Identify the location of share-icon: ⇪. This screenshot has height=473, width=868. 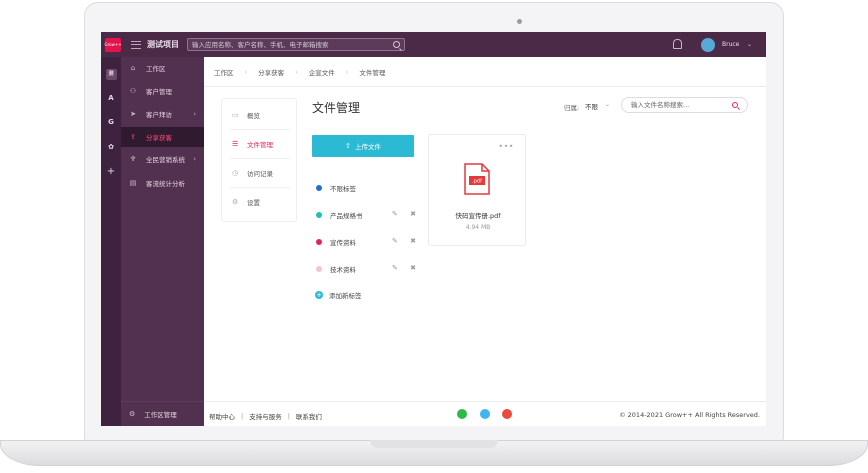
(133, 137).